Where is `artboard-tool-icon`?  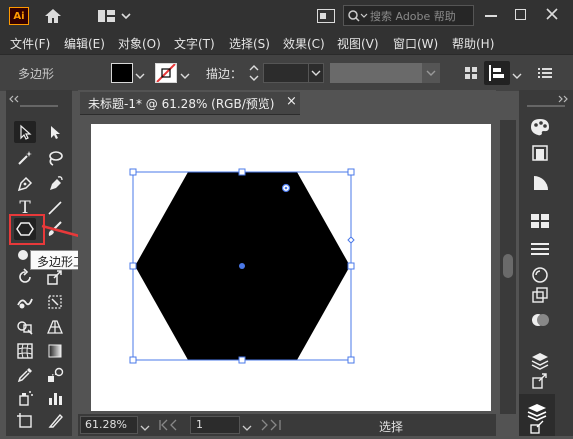
artboard-tool-icon is located at coordinates (25, 421).